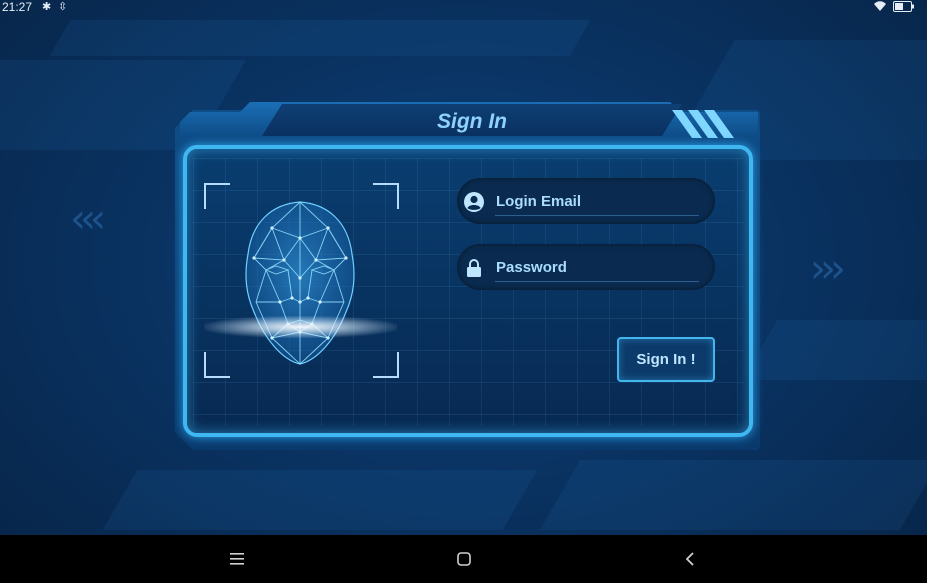  Describe the element at coordinates (690, 559) in the screenshot. I see `back-icon` at that location.